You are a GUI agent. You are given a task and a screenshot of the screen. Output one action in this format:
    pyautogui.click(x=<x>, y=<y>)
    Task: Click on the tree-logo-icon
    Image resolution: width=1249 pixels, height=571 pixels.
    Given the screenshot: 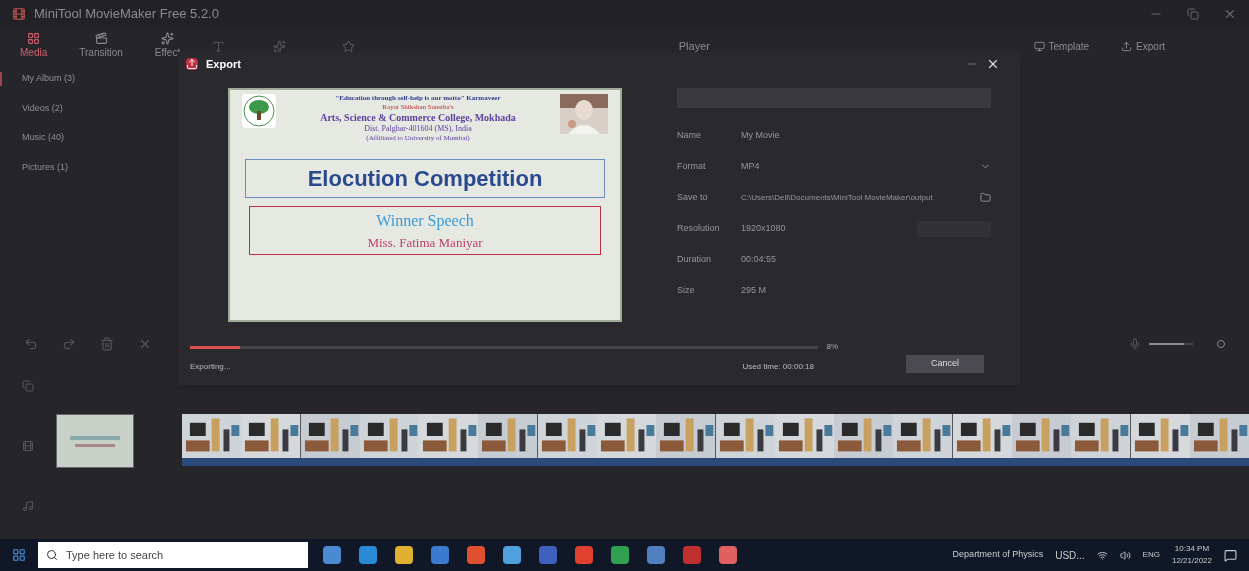 What is the action you would take?
    pyautogui.click(x=259, y=111)
    